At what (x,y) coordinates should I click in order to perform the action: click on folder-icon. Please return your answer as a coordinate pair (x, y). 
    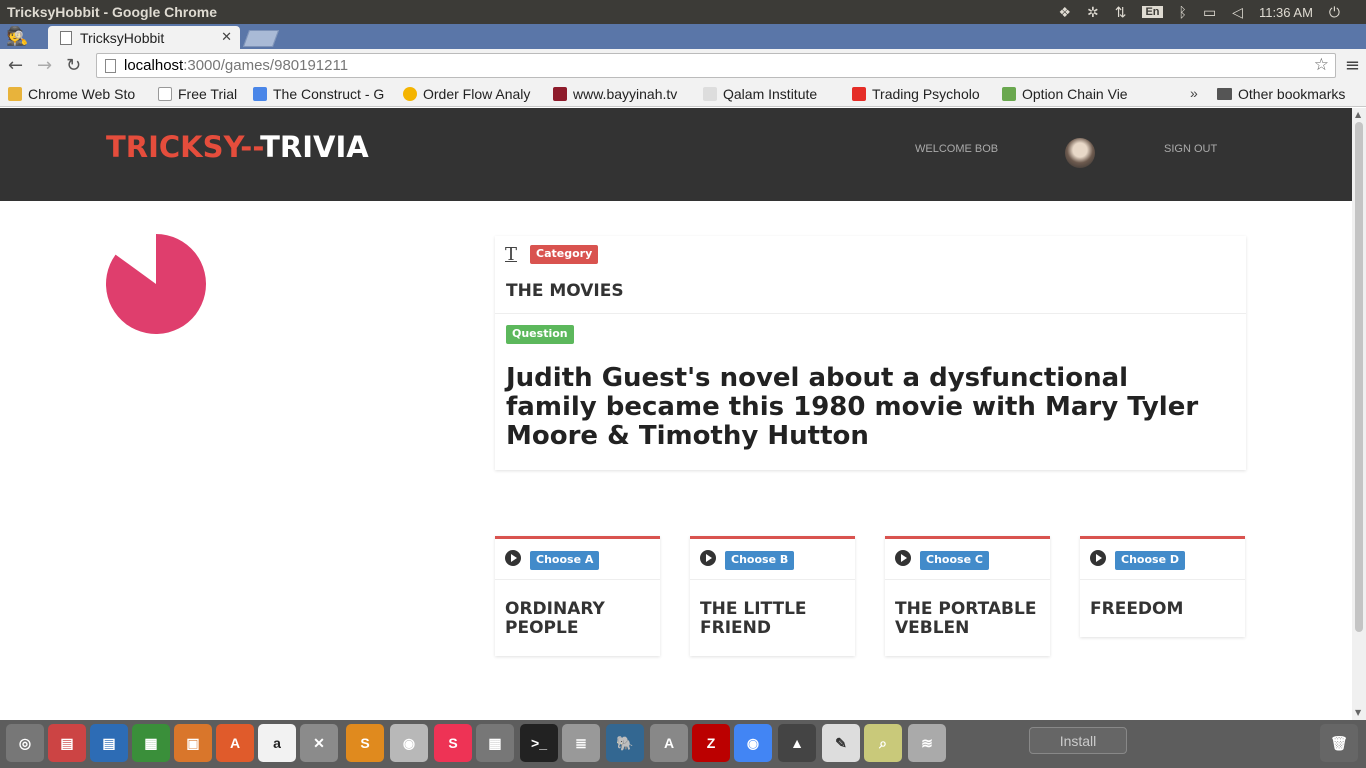
    Looking at the image, I should click on (1224, 94).